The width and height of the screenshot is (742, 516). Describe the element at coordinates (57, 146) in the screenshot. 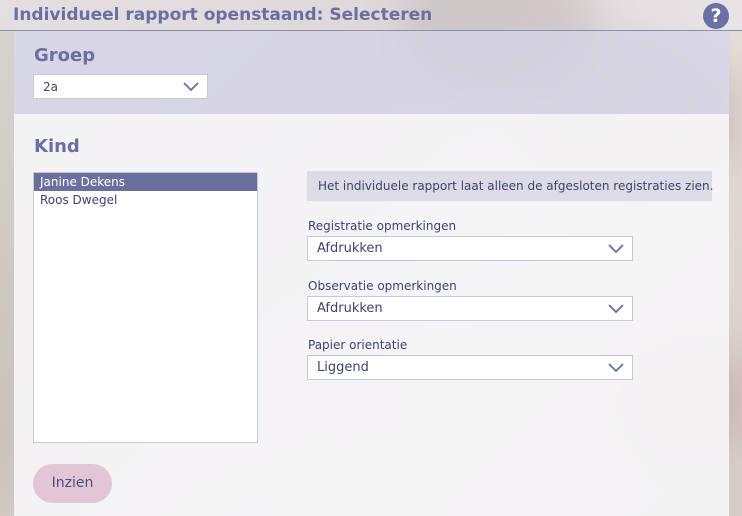

I see `kind-heading: Kind` at that location.